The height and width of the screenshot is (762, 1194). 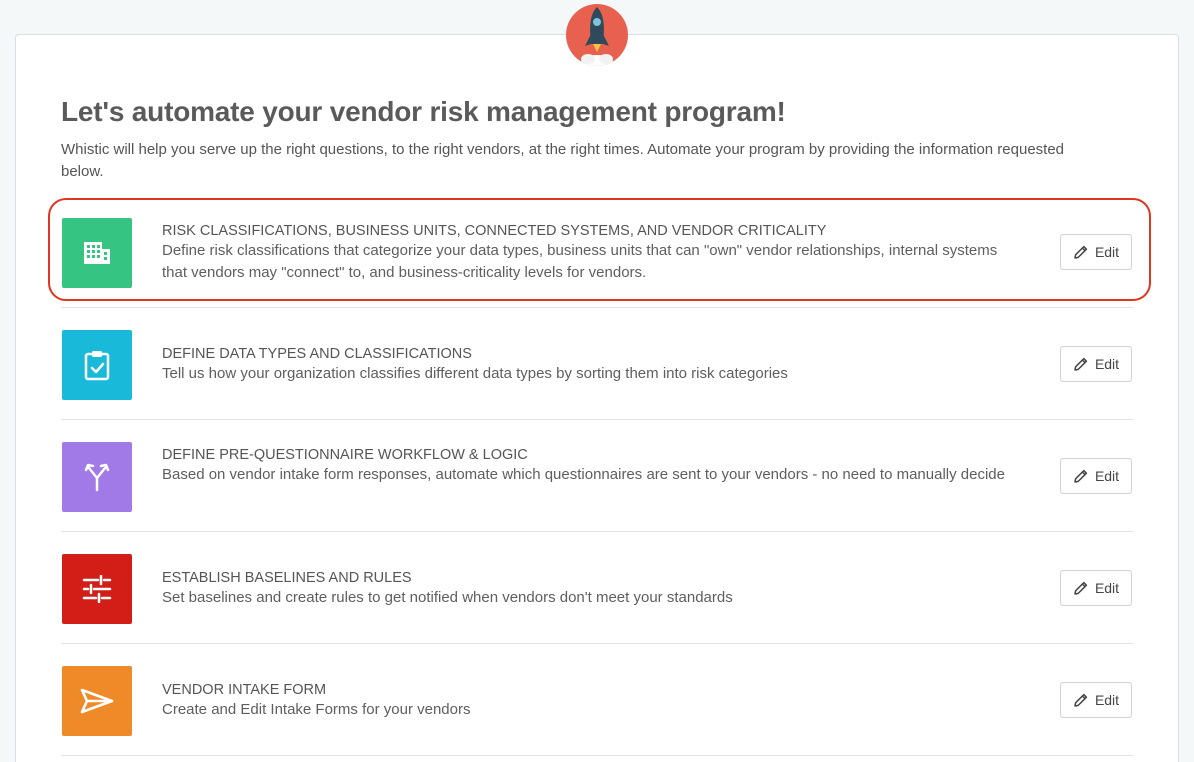 What do you see at coordinates (317, 354) in the screenshot?
I see `step-title: DEFINE DATA TYPES AND CLASSIFICATIONS` at bounding box center [317, 354].